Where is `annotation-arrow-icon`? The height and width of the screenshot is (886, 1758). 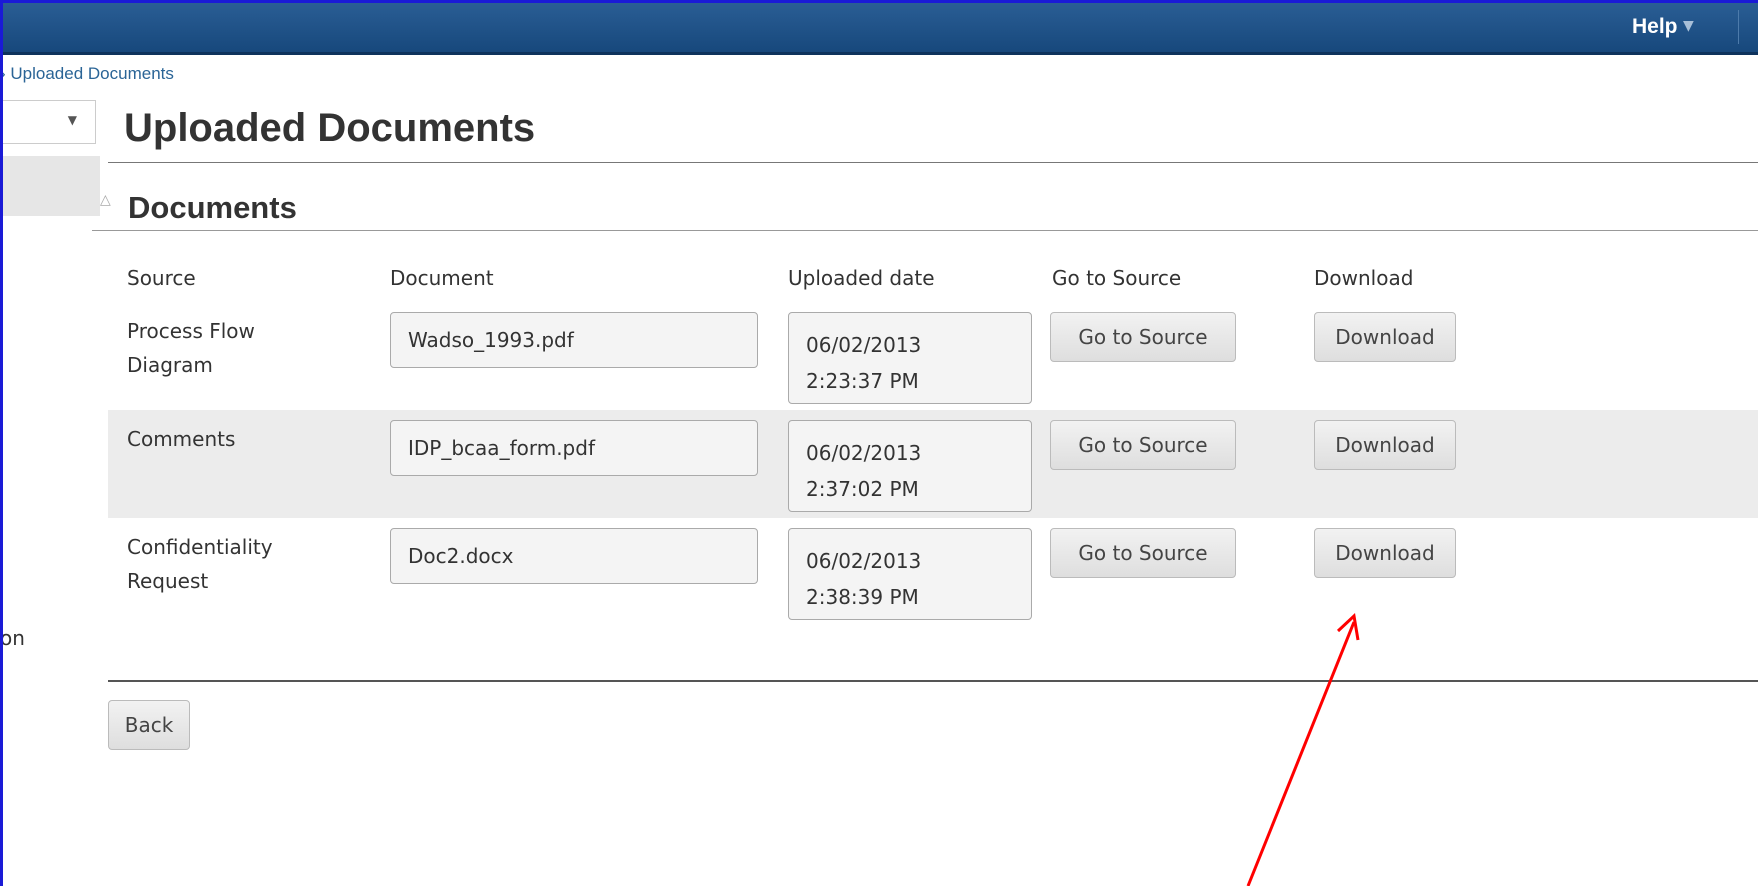 annotation-arrow-icon is located at coordinates (1303, 749).